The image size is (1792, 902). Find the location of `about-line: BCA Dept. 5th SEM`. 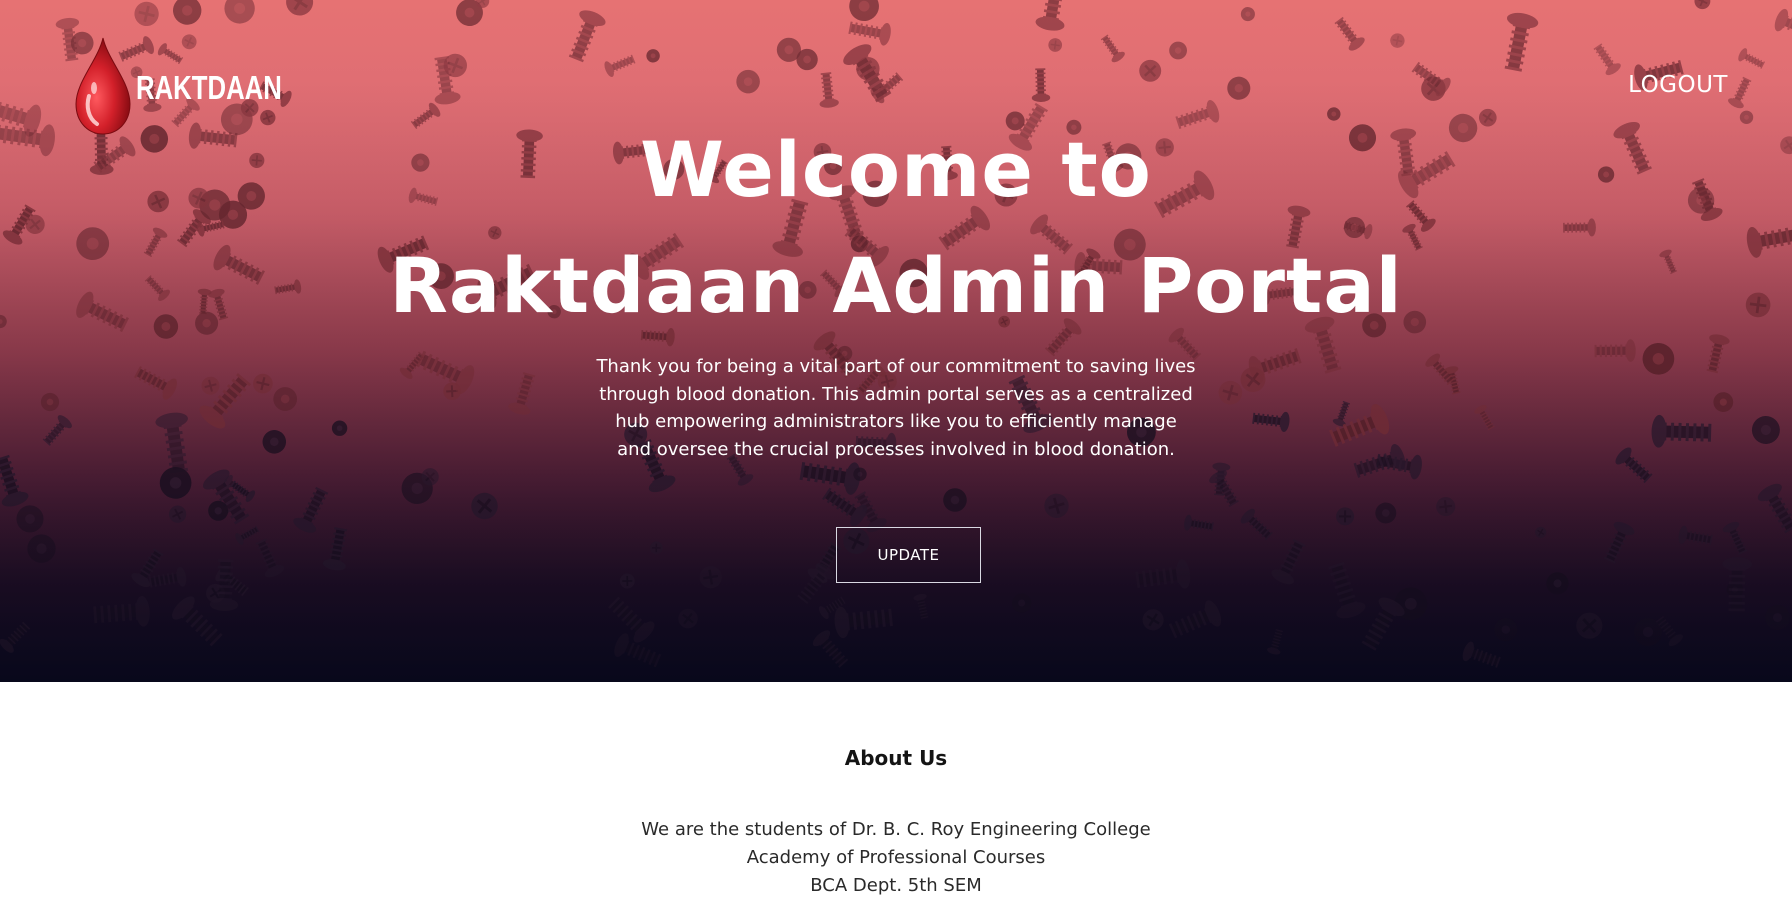

about-line: BCA Dept. 5th SEM is located at coordinates (896, 885).